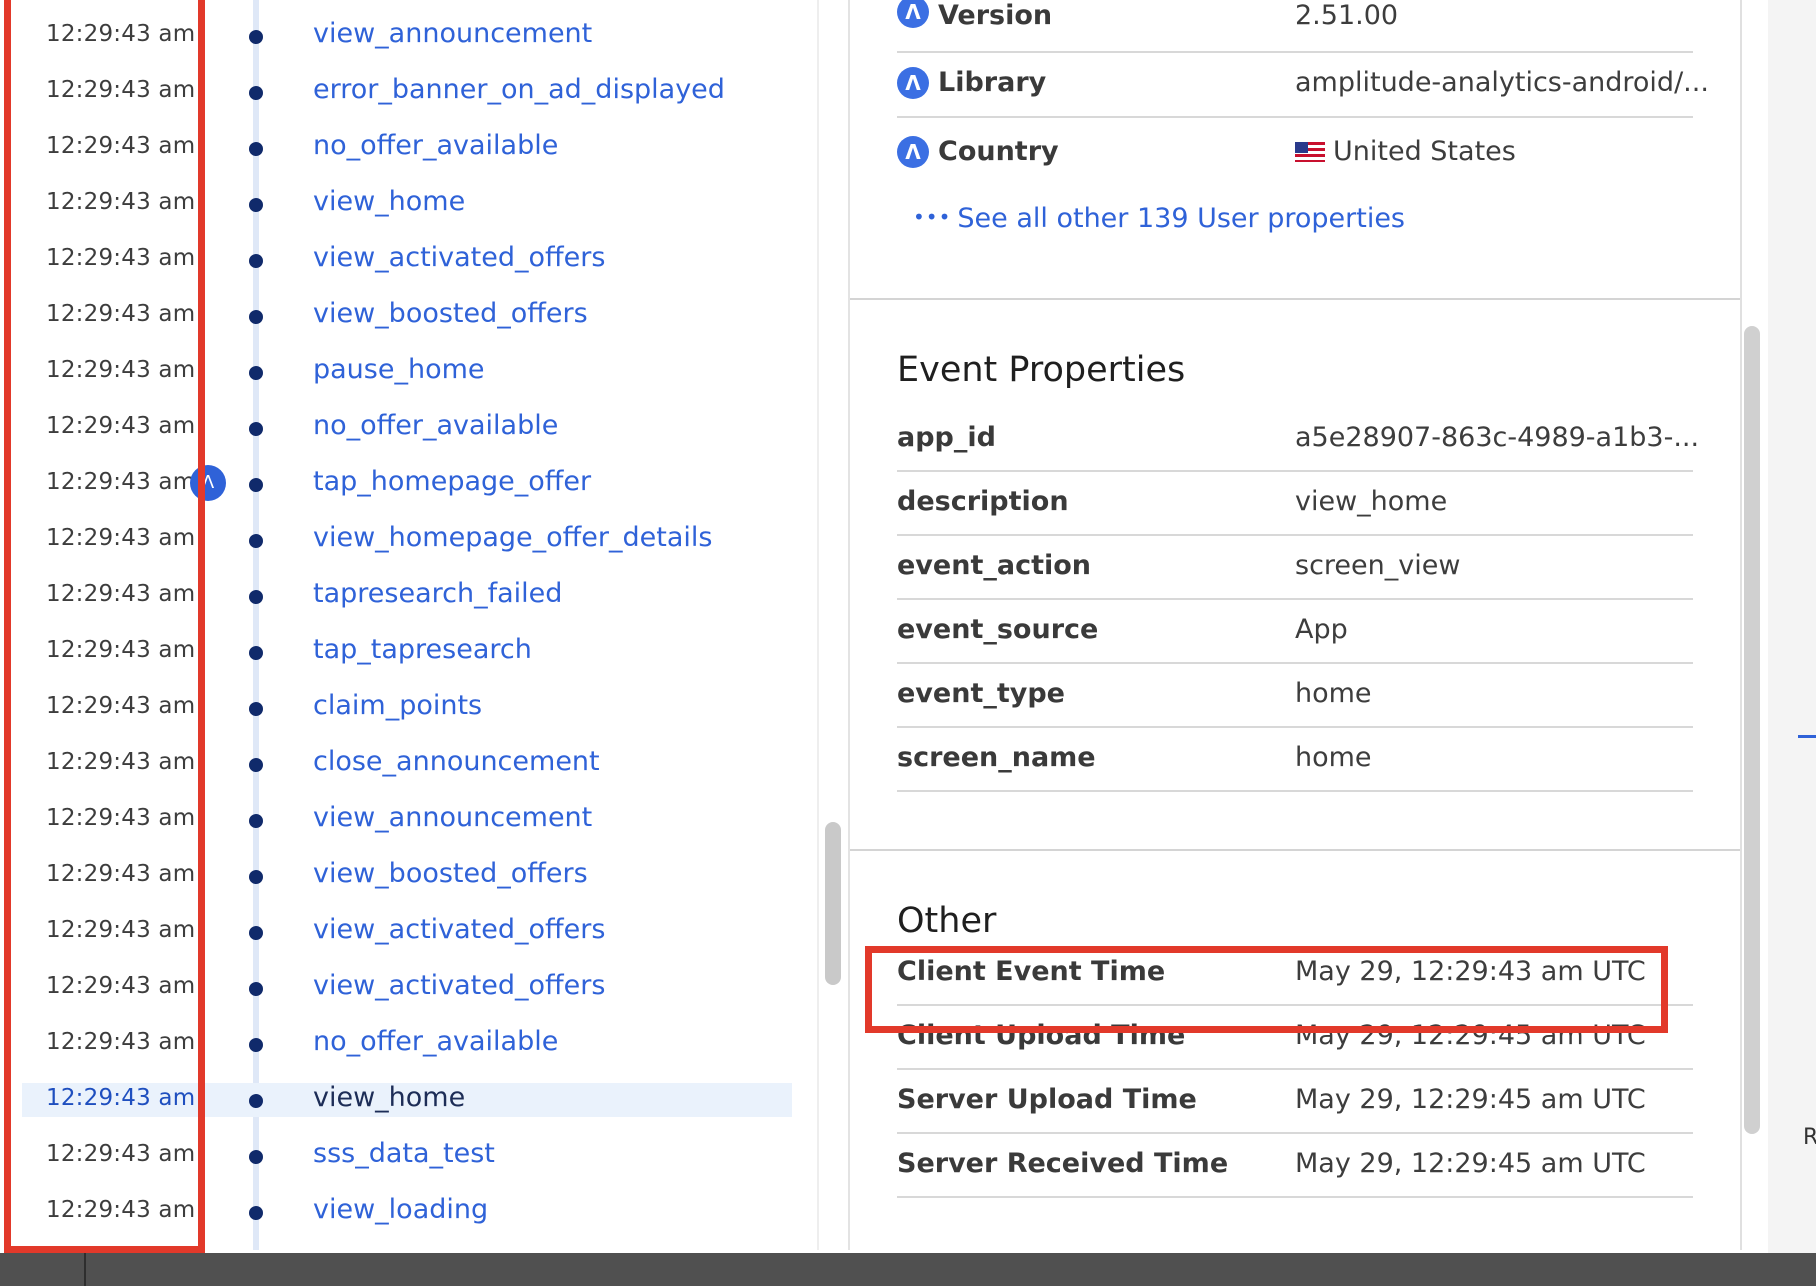 This screenshot has width=1816, height=1286. I want to click on property-key: screen_name, so click(996, 757).